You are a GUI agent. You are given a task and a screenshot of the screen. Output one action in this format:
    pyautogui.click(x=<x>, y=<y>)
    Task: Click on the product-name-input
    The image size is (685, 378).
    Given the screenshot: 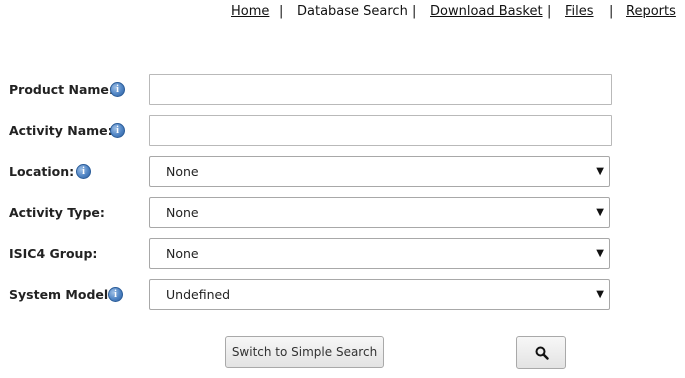 What is the action you would take?
    pyautogui.click(x=380, y=89)
    